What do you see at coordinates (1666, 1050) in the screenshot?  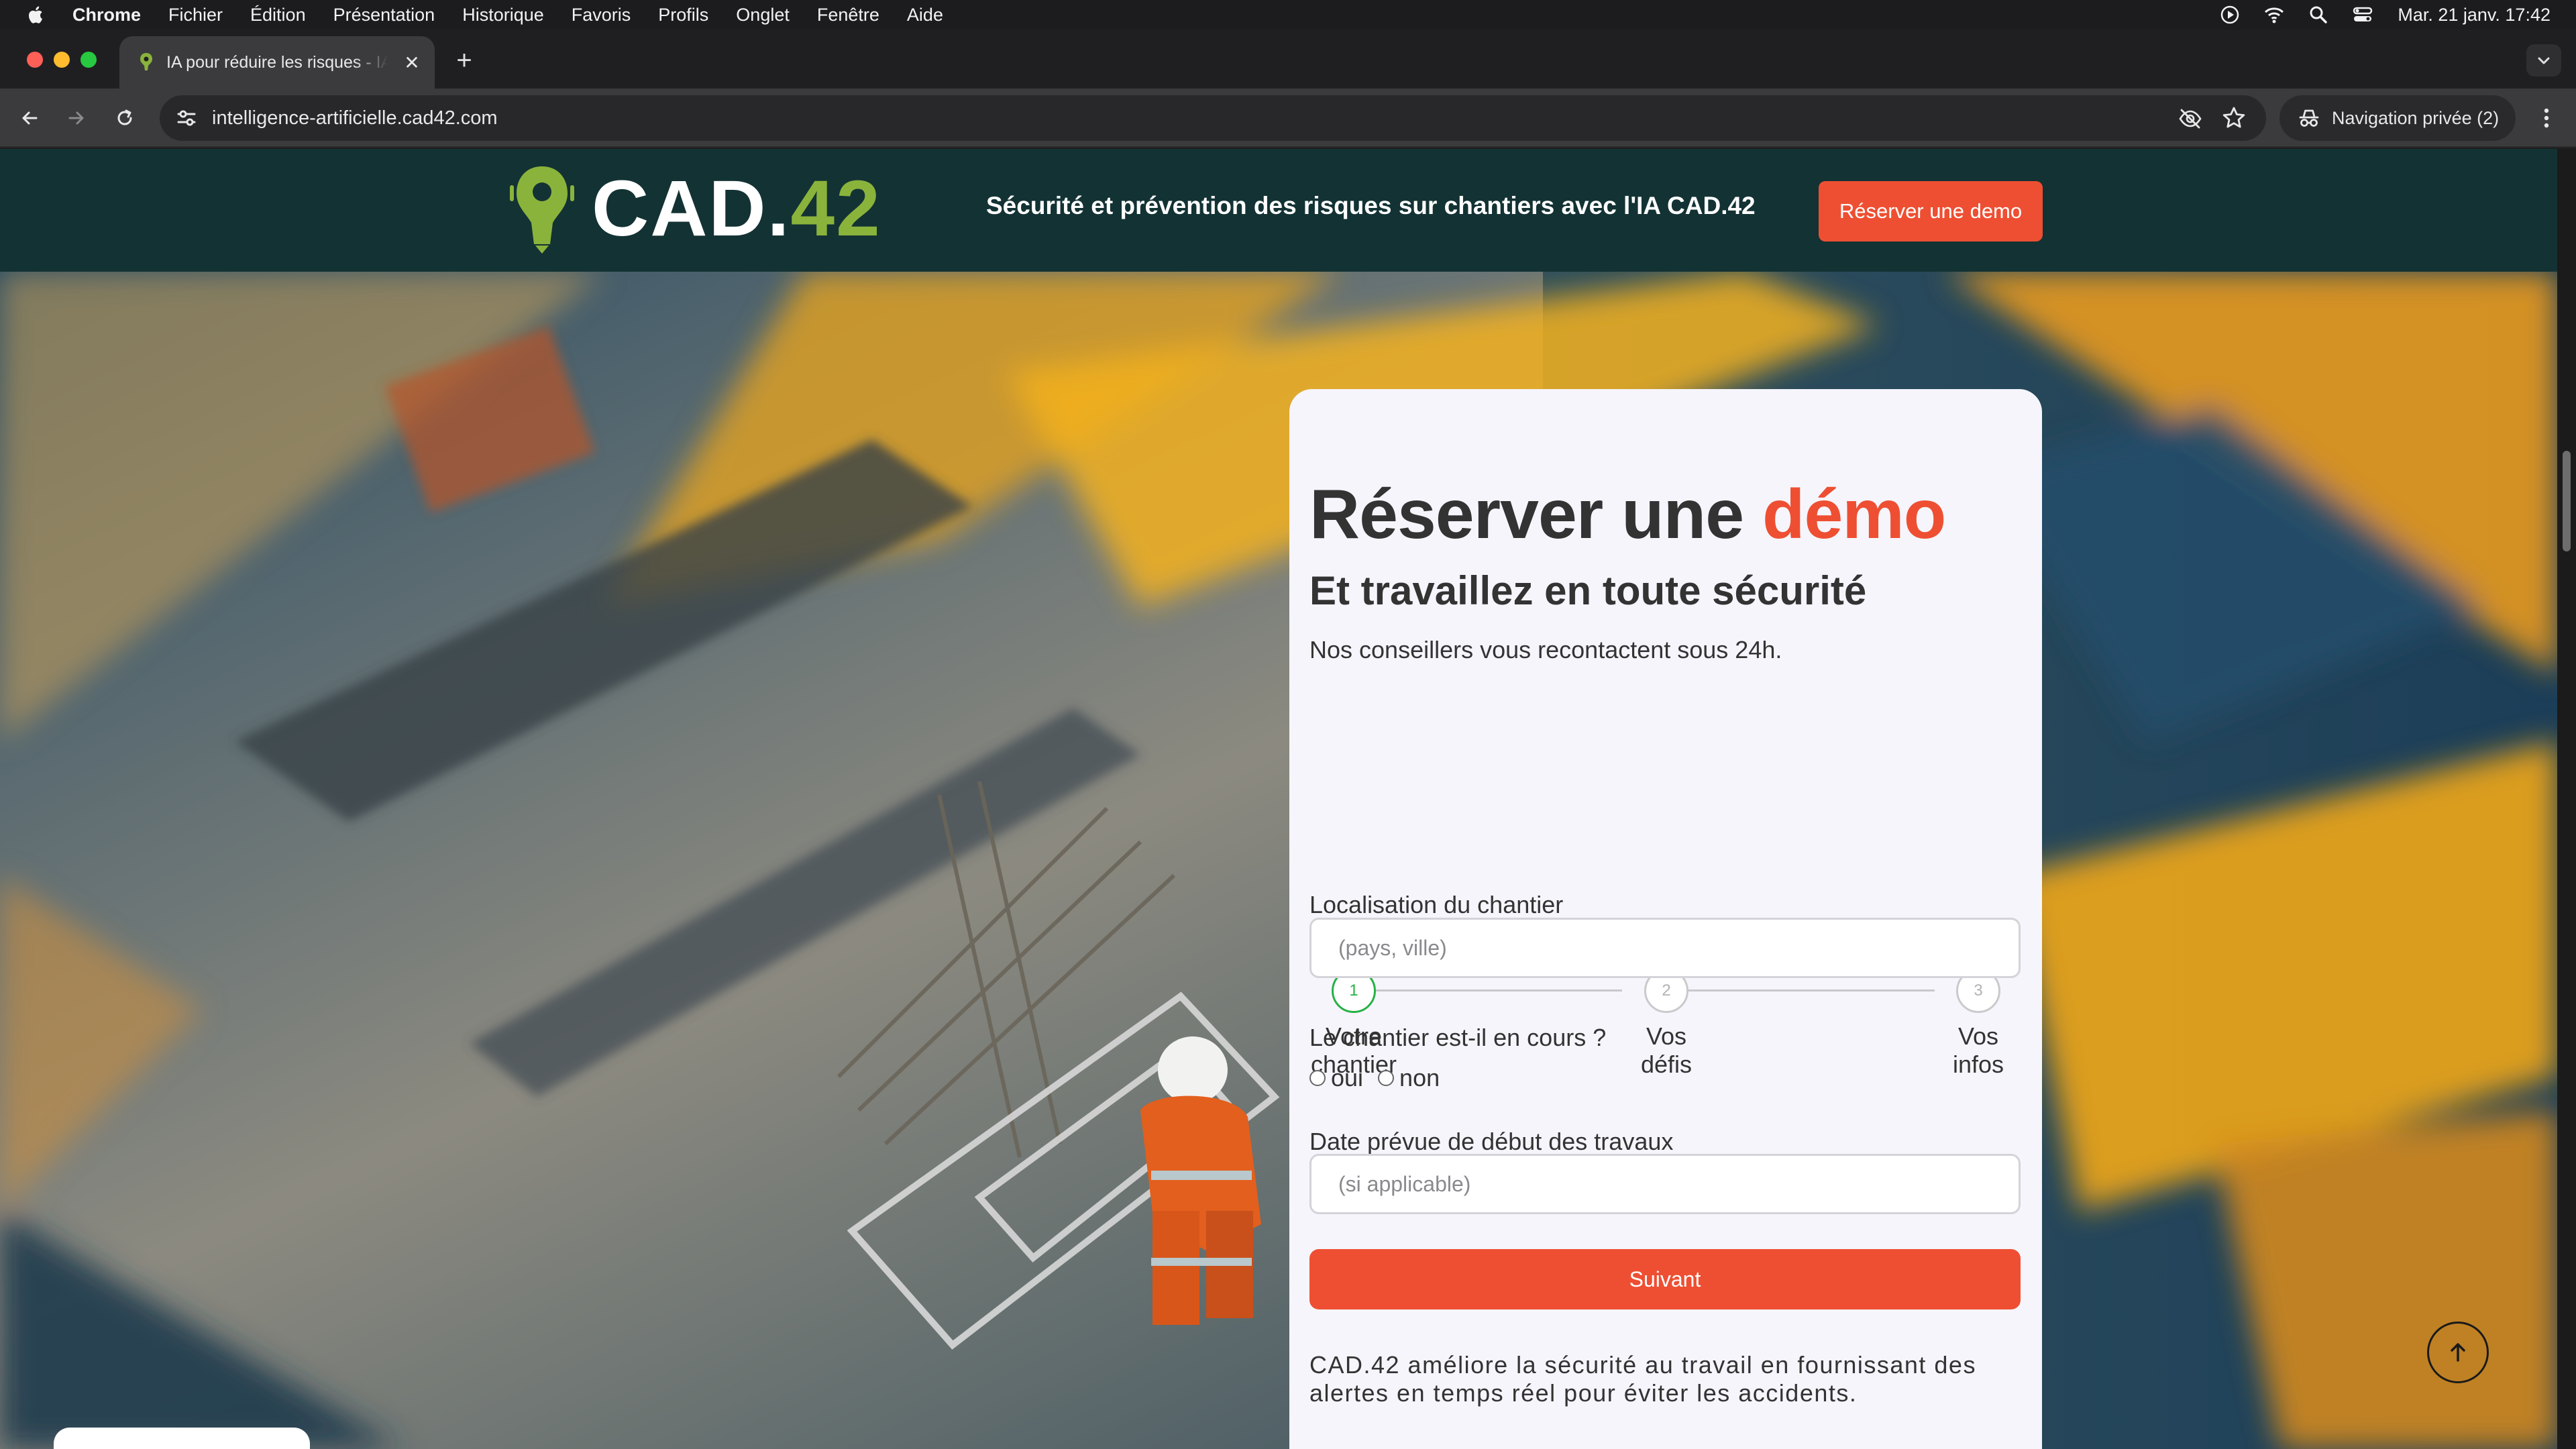 I see `step-2-label: Vos défis` at bounding box center [1666, 1050].